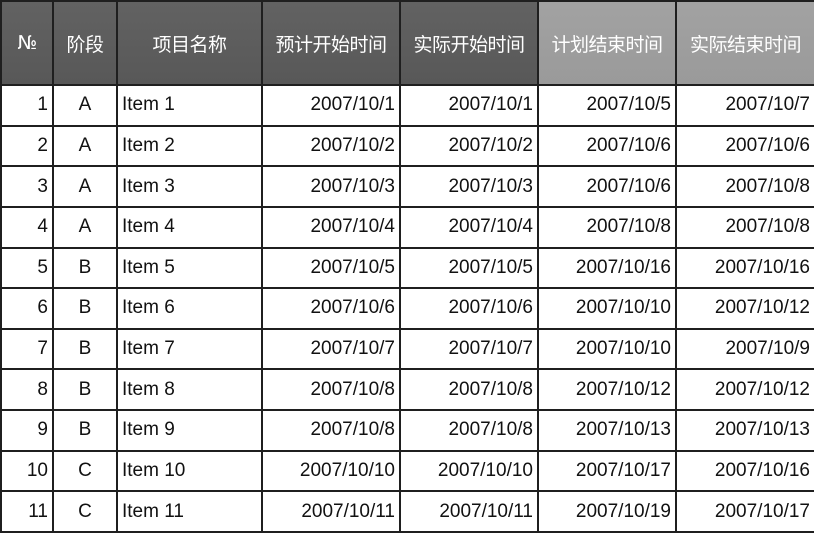  I want to click on cell-planned-end: 2007/10/13, so click(607, 430).